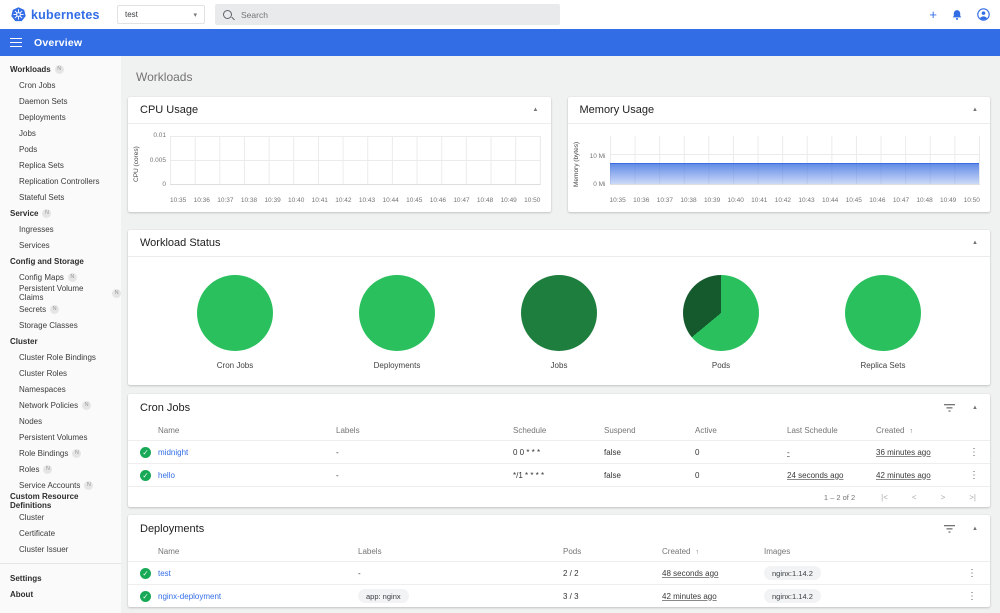  Describe the element at coordinates (44, 549) in the screenshot. I see `sidebar-item-label: Cluster Issuer` at that location.